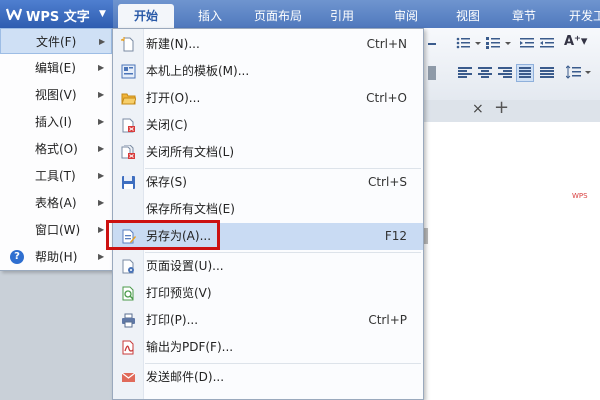  I want to click on menu-item-tools: 工具(T) ▶, so click(56, 176).